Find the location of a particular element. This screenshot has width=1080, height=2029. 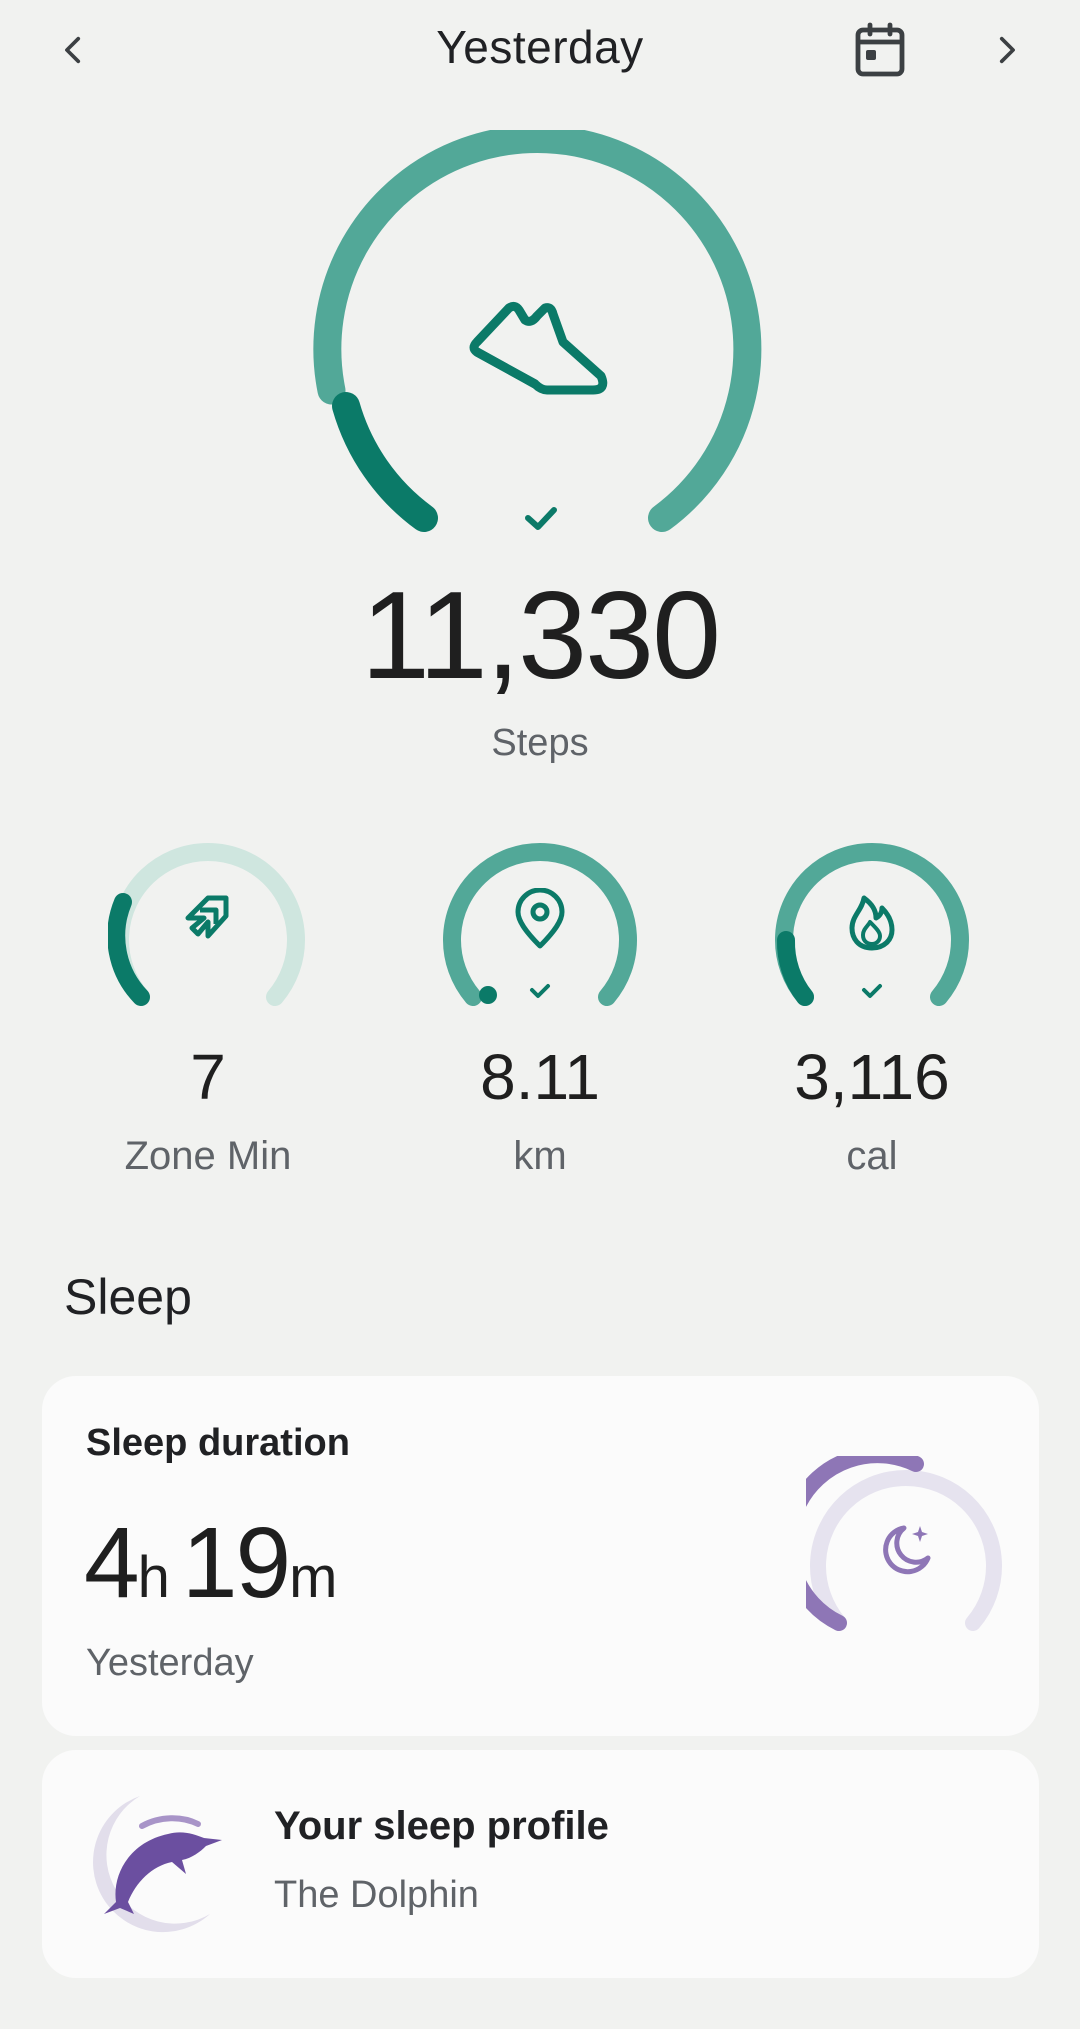

dolphin-icon is located at coordinates (157, 1864).